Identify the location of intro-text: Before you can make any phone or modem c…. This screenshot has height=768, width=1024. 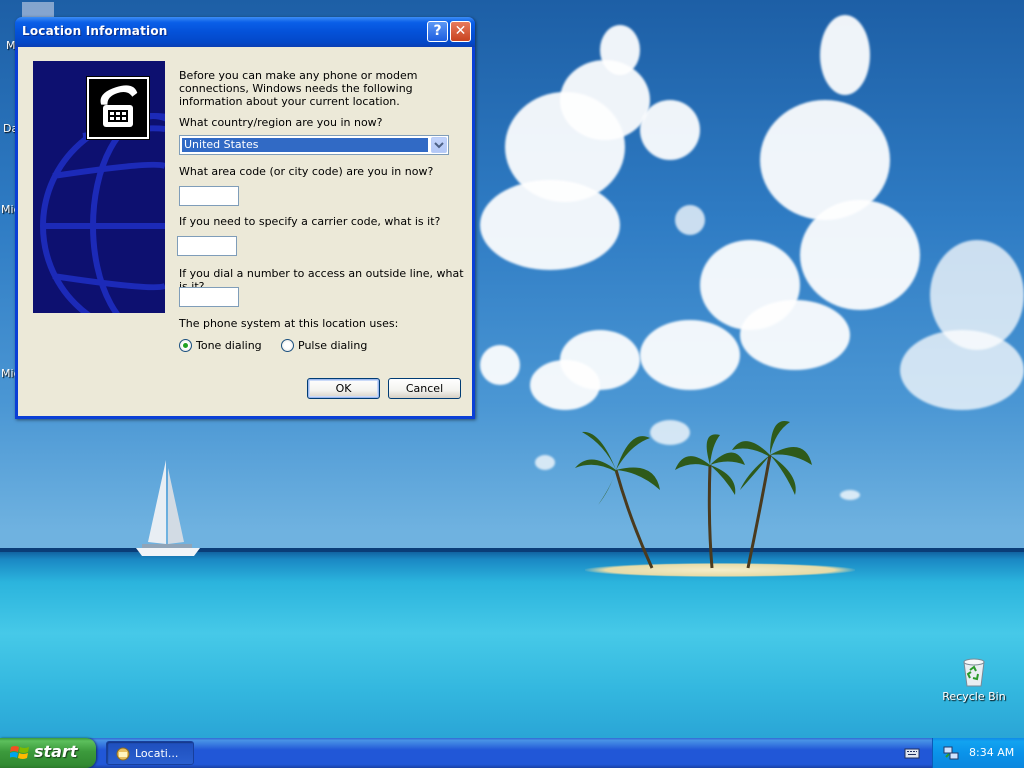
(298, 88).